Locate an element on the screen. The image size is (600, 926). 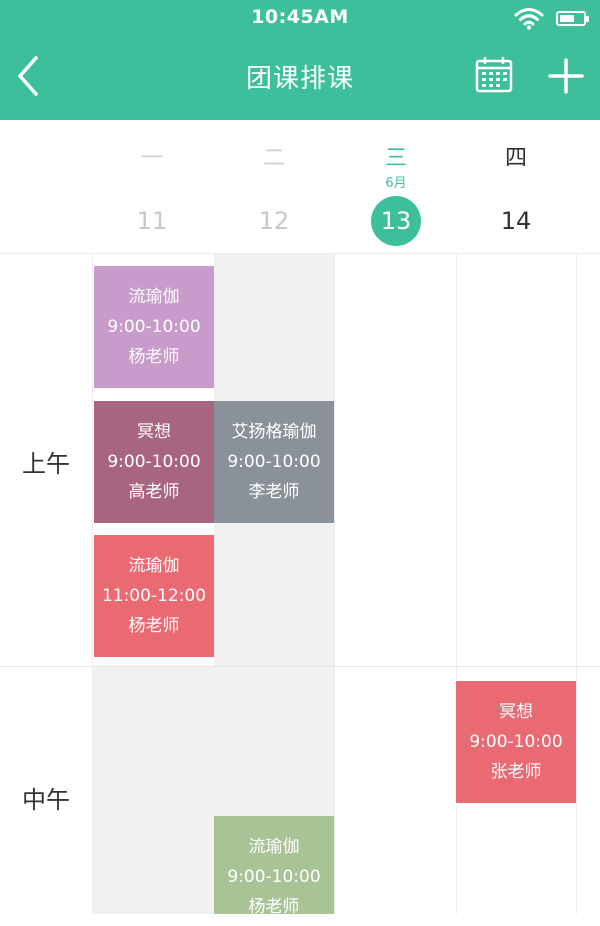
status-bar: 10:45AM is located at coordinates (300, 18).